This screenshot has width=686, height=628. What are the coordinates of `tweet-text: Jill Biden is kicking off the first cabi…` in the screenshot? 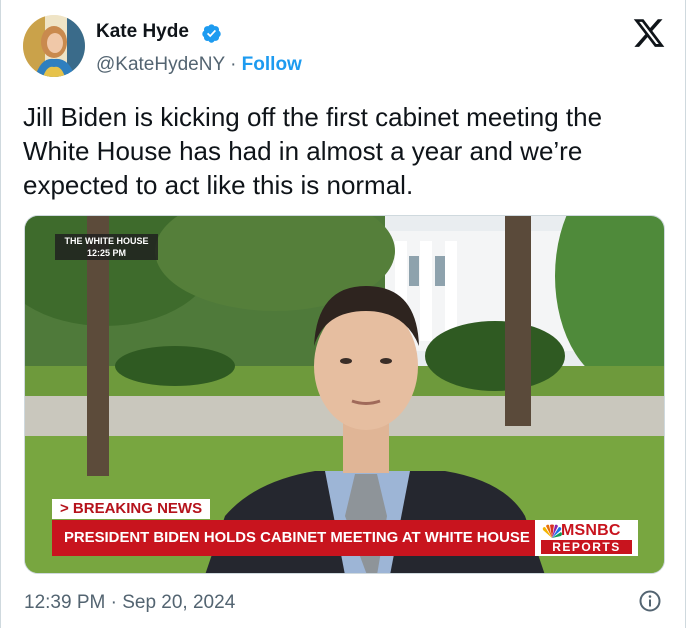 It's located at (313, 151).